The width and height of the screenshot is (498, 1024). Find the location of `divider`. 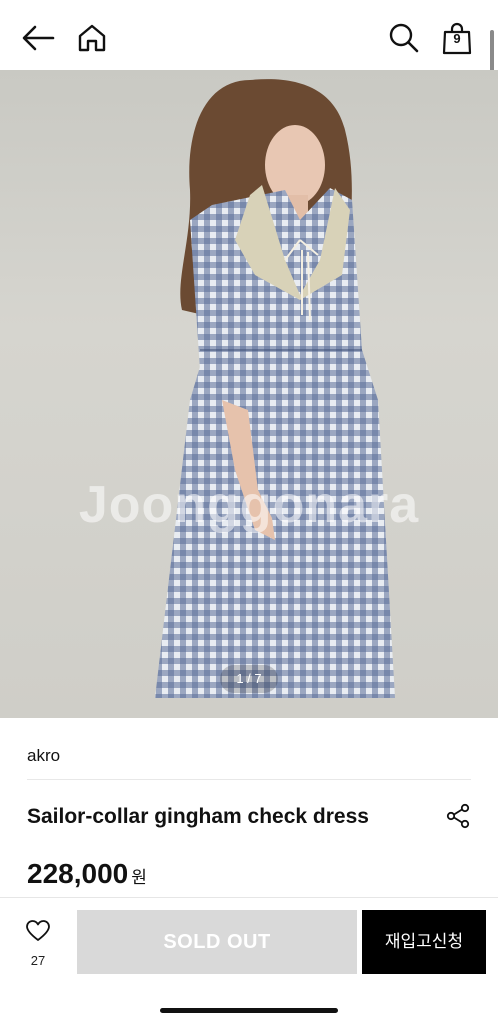

divider is located at coordinates (249, 779).